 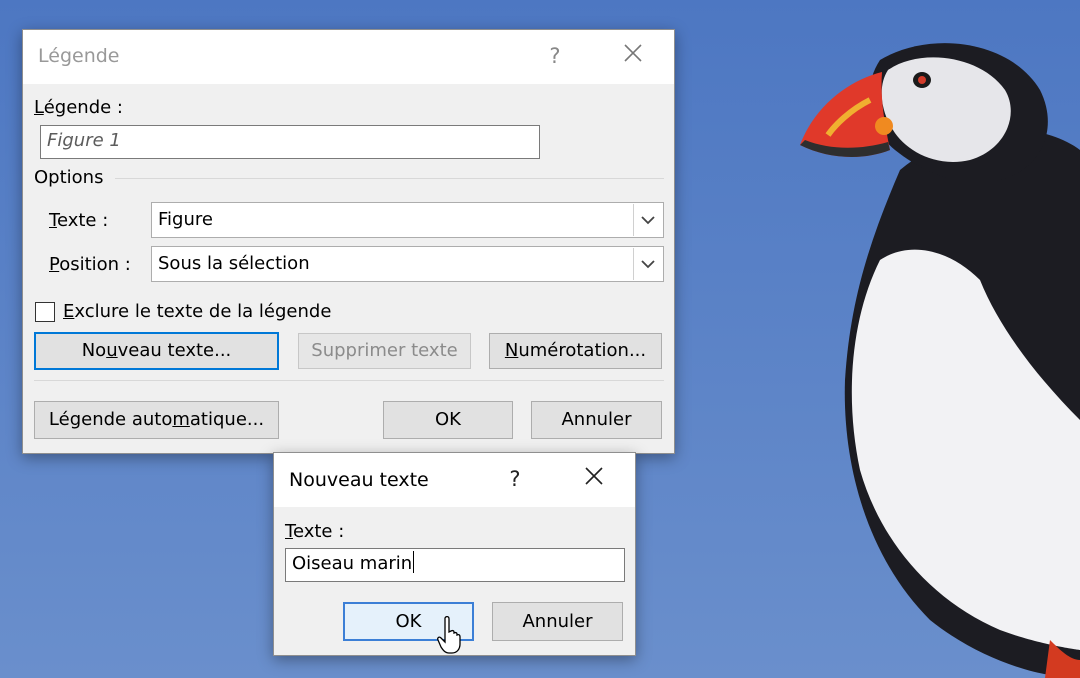 I want to click on options-group-label: Options, so click(x=69, y=177).